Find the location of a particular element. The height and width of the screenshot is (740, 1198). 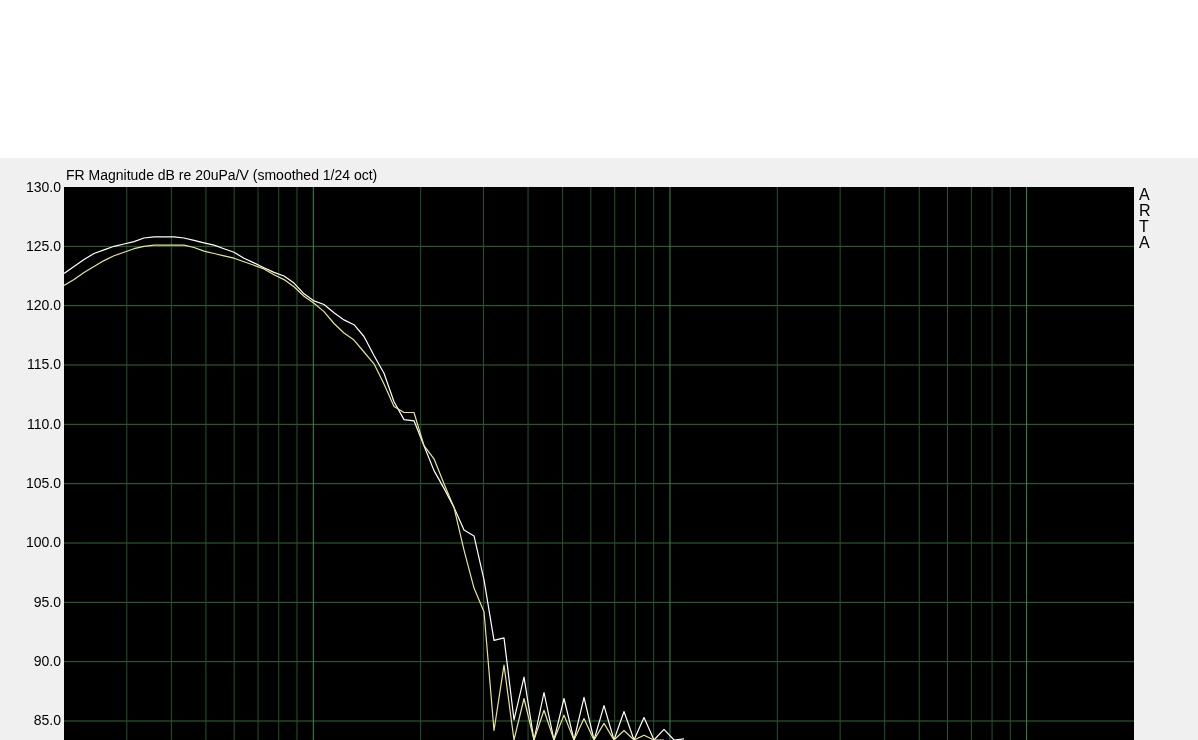

y-axis-label: 115.0 is located at coordinates (44, 365).